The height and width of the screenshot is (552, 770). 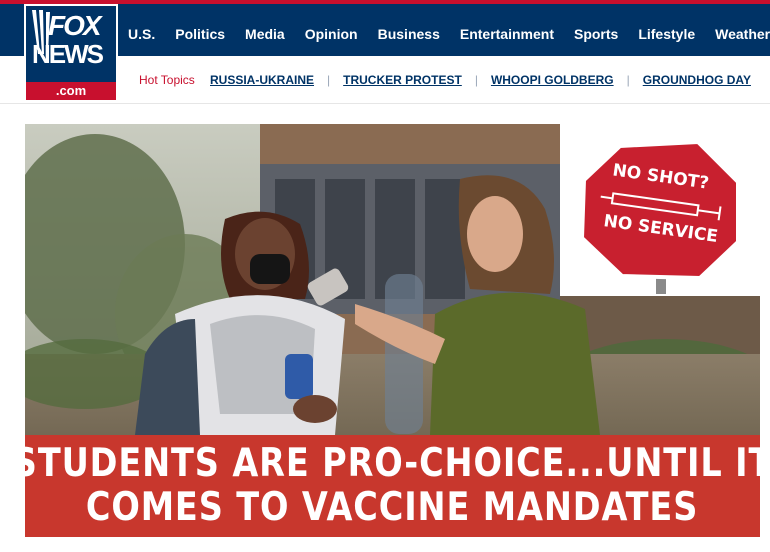 I want to click on headline-line-1: STUDENTS ARE PRO-CHOICE...UNTIL IT, so click(x=392, y=463).